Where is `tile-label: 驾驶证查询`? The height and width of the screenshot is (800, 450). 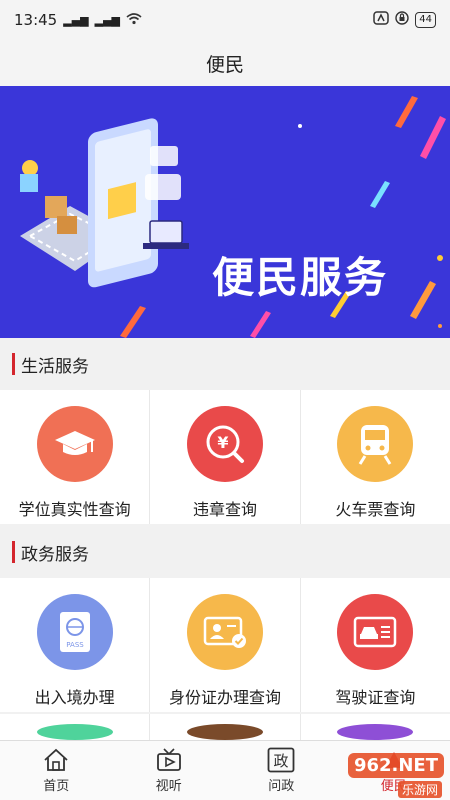 tile-label: 驾驶证查询 is located at coordinates (375, 697).